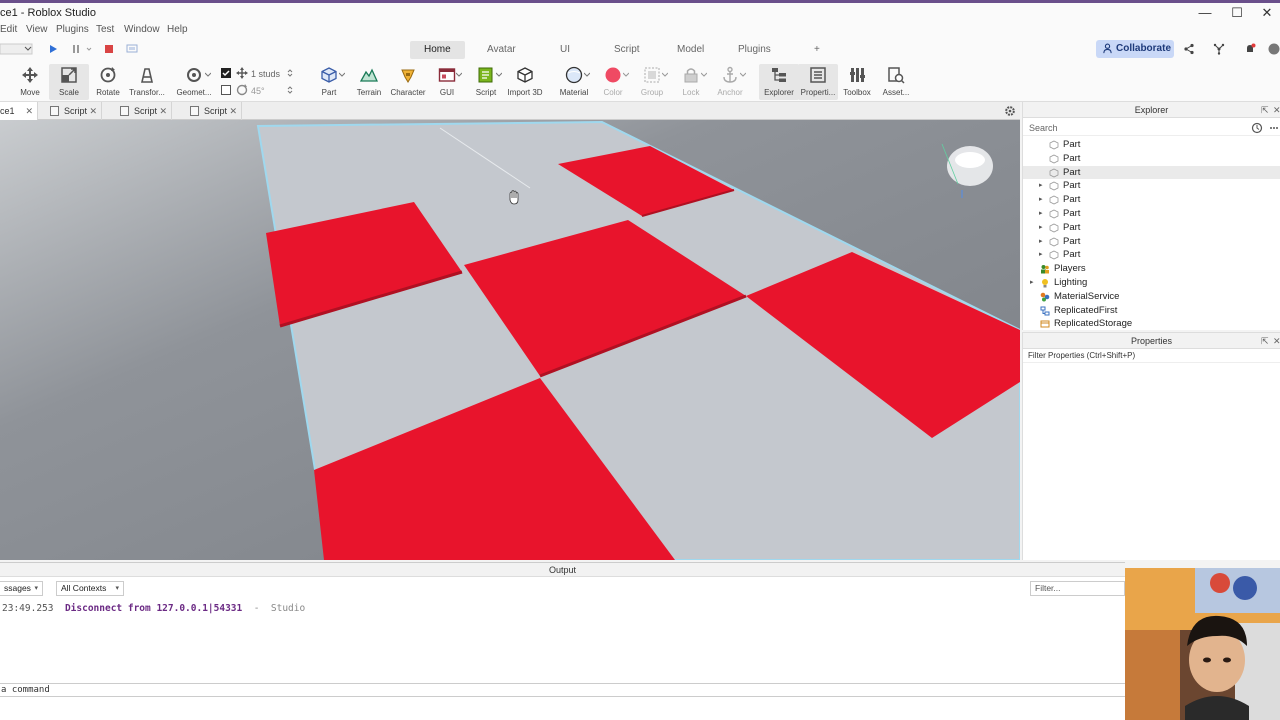 The width and height of the screenshot is (1280, 720). What do you see at coordinates (30, 82) in the screenshot?
I see `move-tool: Move` at bounding box center [30, 82].